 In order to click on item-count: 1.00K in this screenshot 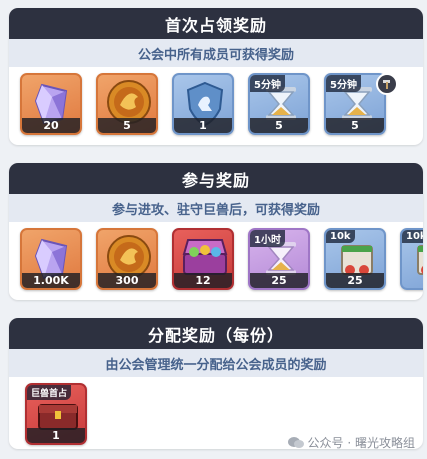, I will do `click(51, 280)`.